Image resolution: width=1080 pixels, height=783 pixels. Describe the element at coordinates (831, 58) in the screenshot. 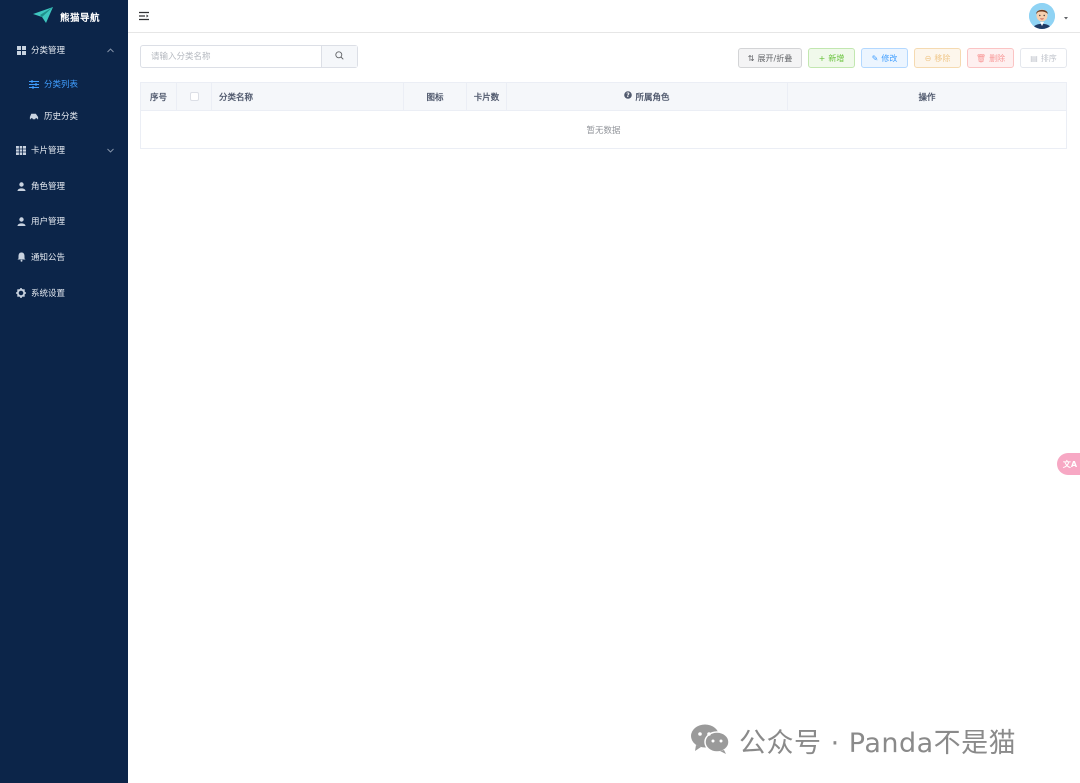

I see `add-button: + 新增` at that location.